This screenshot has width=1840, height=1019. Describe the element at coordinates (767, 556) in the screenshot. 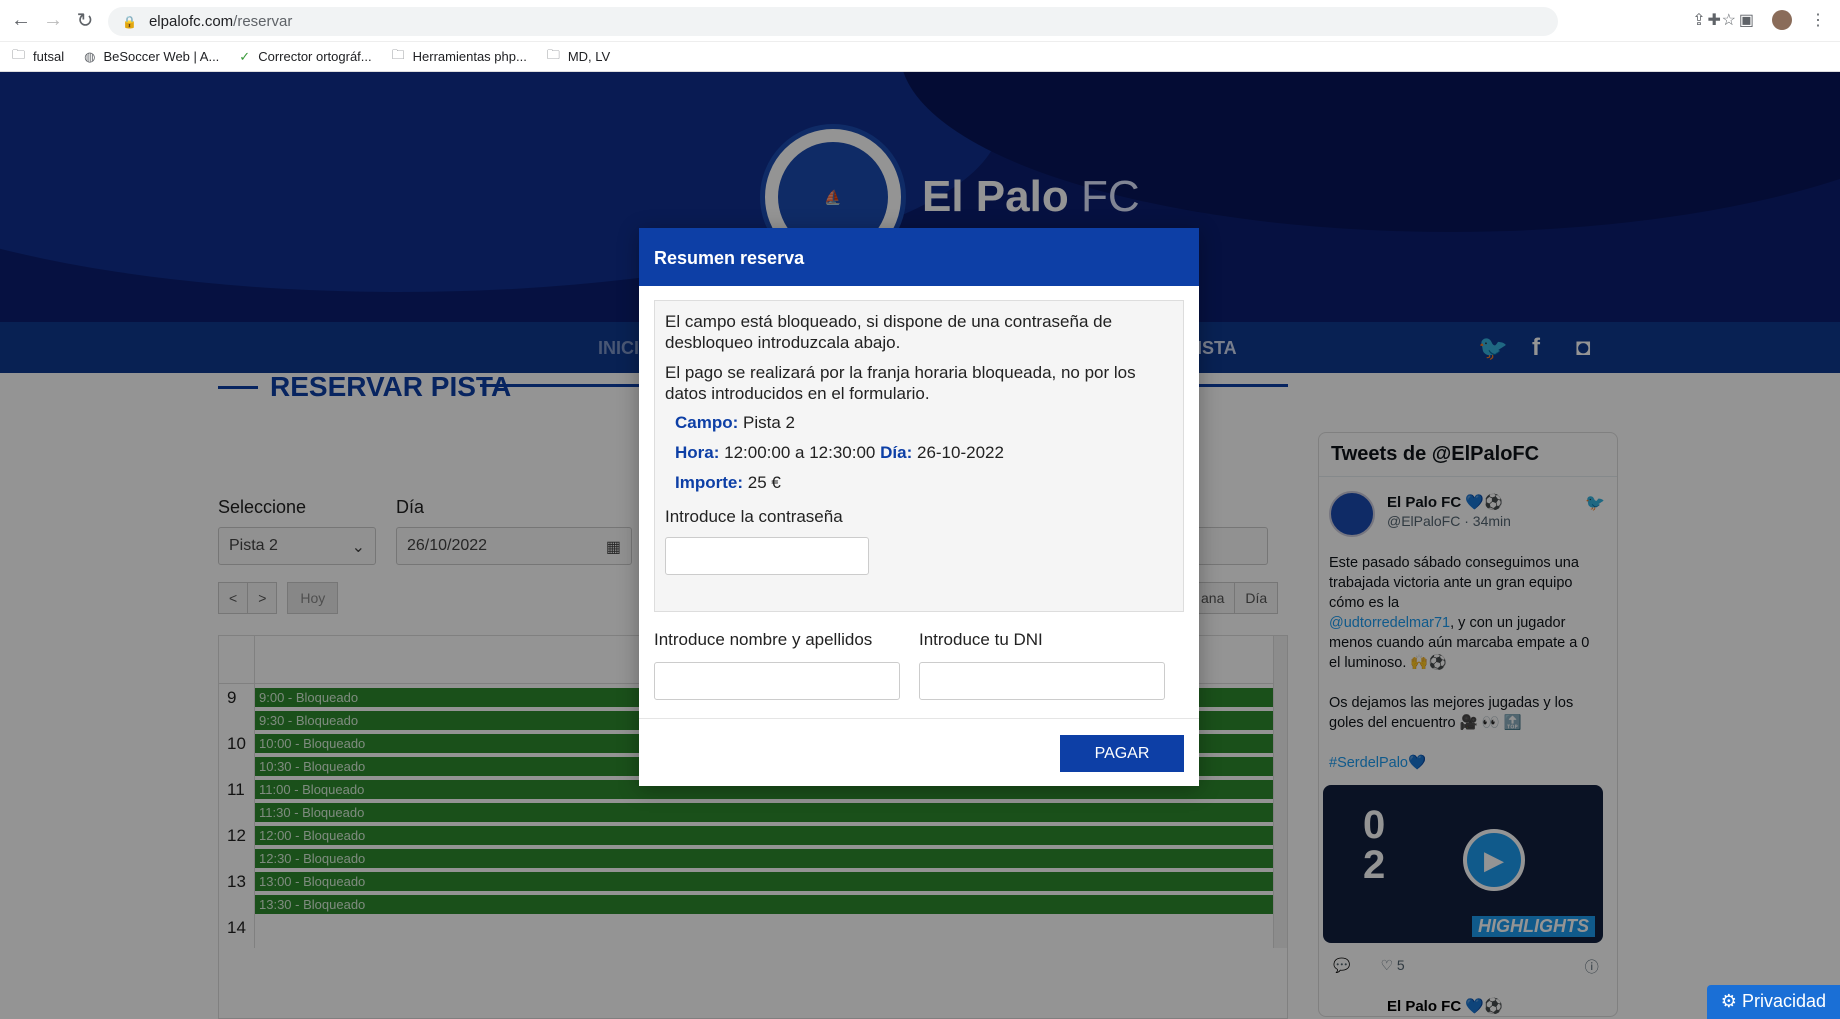

I see `password-input` at that location.